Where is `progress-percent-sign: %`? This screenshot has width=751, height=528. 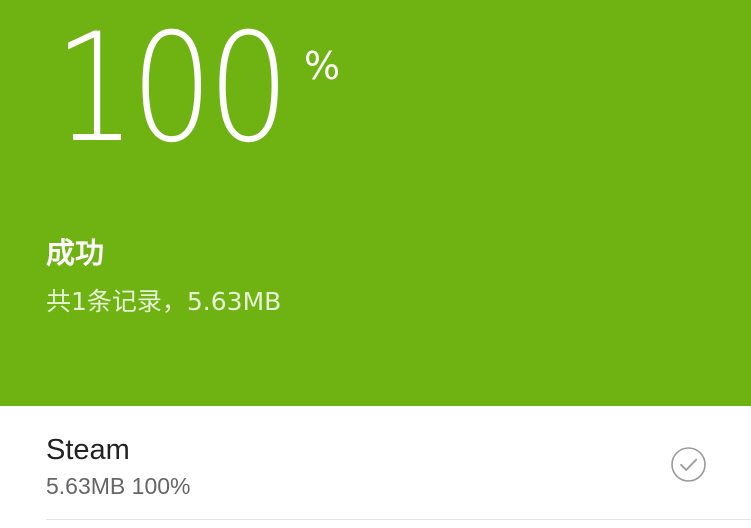
progress-percent-sign: % is located at coordinates (322, 66).